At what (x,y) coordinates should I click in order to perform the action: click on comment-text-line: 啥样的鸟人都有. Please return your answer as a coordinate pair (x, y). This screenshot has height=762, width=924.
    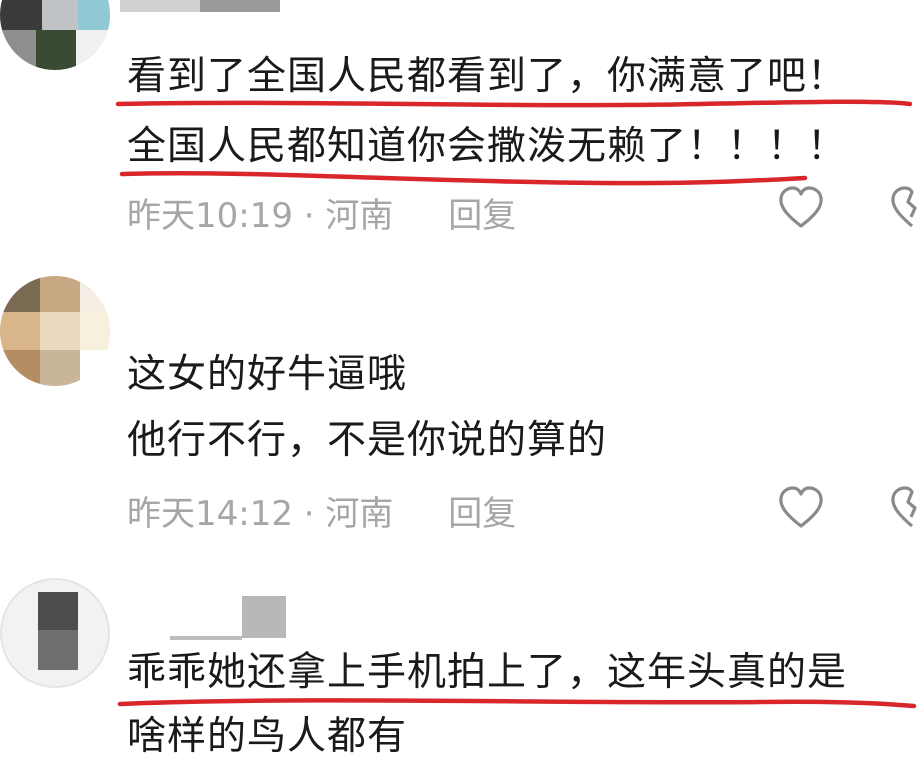
    Looking at the image, I should click on (267, 736).